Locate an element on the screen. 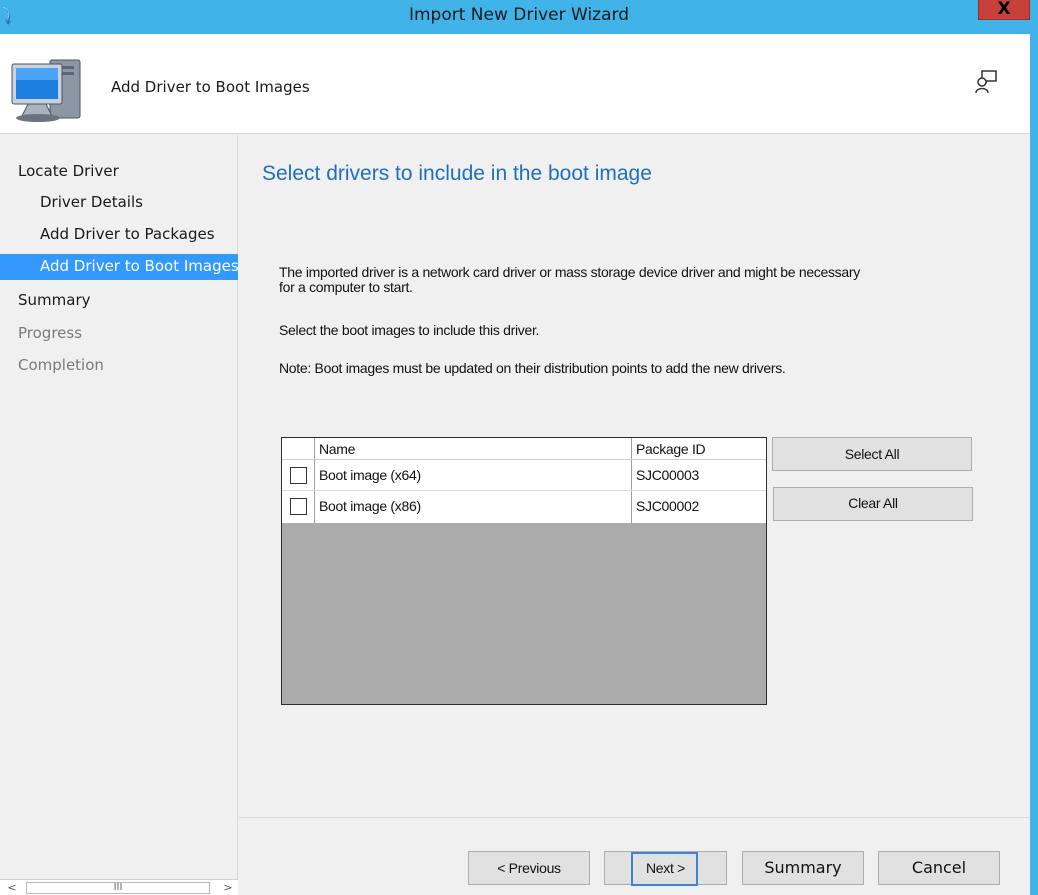 Image resolution: width=1038 pixels, height=895 pixels. previous-button: < Previous is located at coordinates (529, 868).